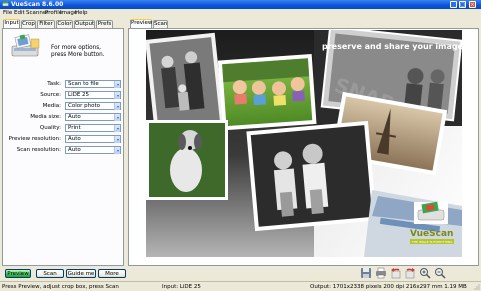 This screenshot has width=481, height=291. What do you see at coordinates (5, 4) in the screenshot?
I see `vuescan-app-icon` at bounding box center [5, 4].